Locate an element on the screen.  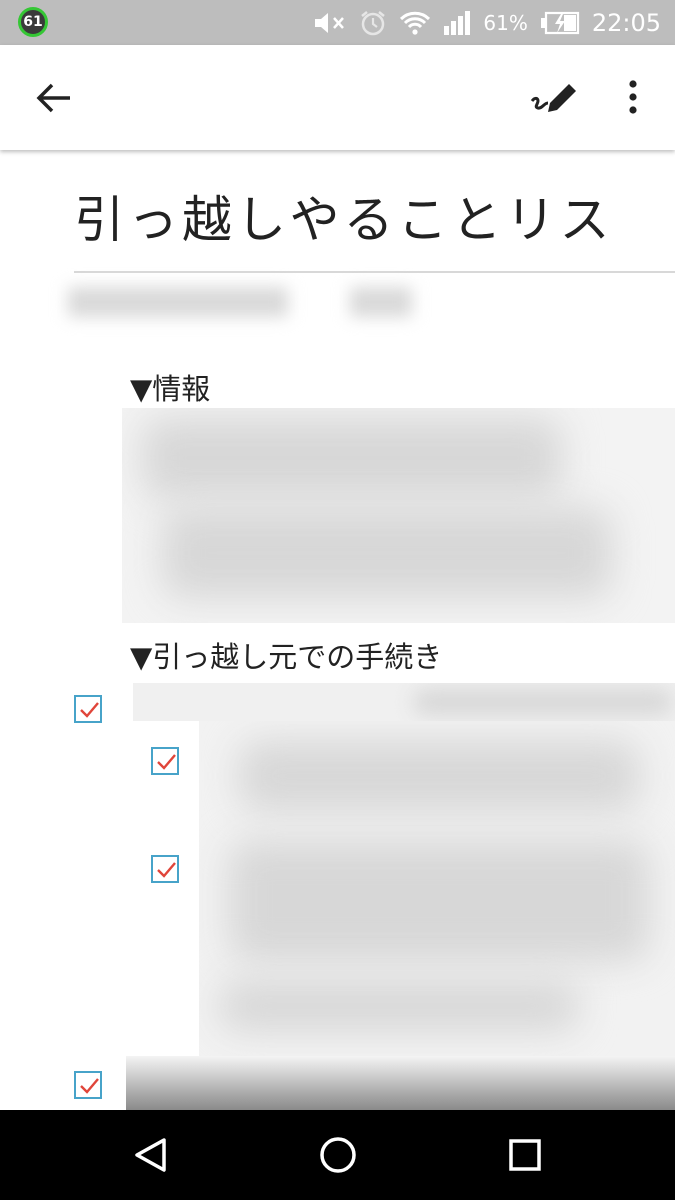
home-circle-icon is located at coordinates (338, 1155).